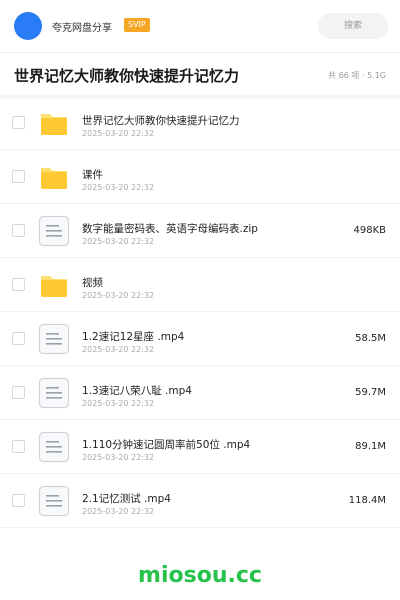  Describe the element at coordinates (166, 445) in the screenshot. I see `file-name: 1.110分钟速记圆周率前50位 .mp4` at that location.